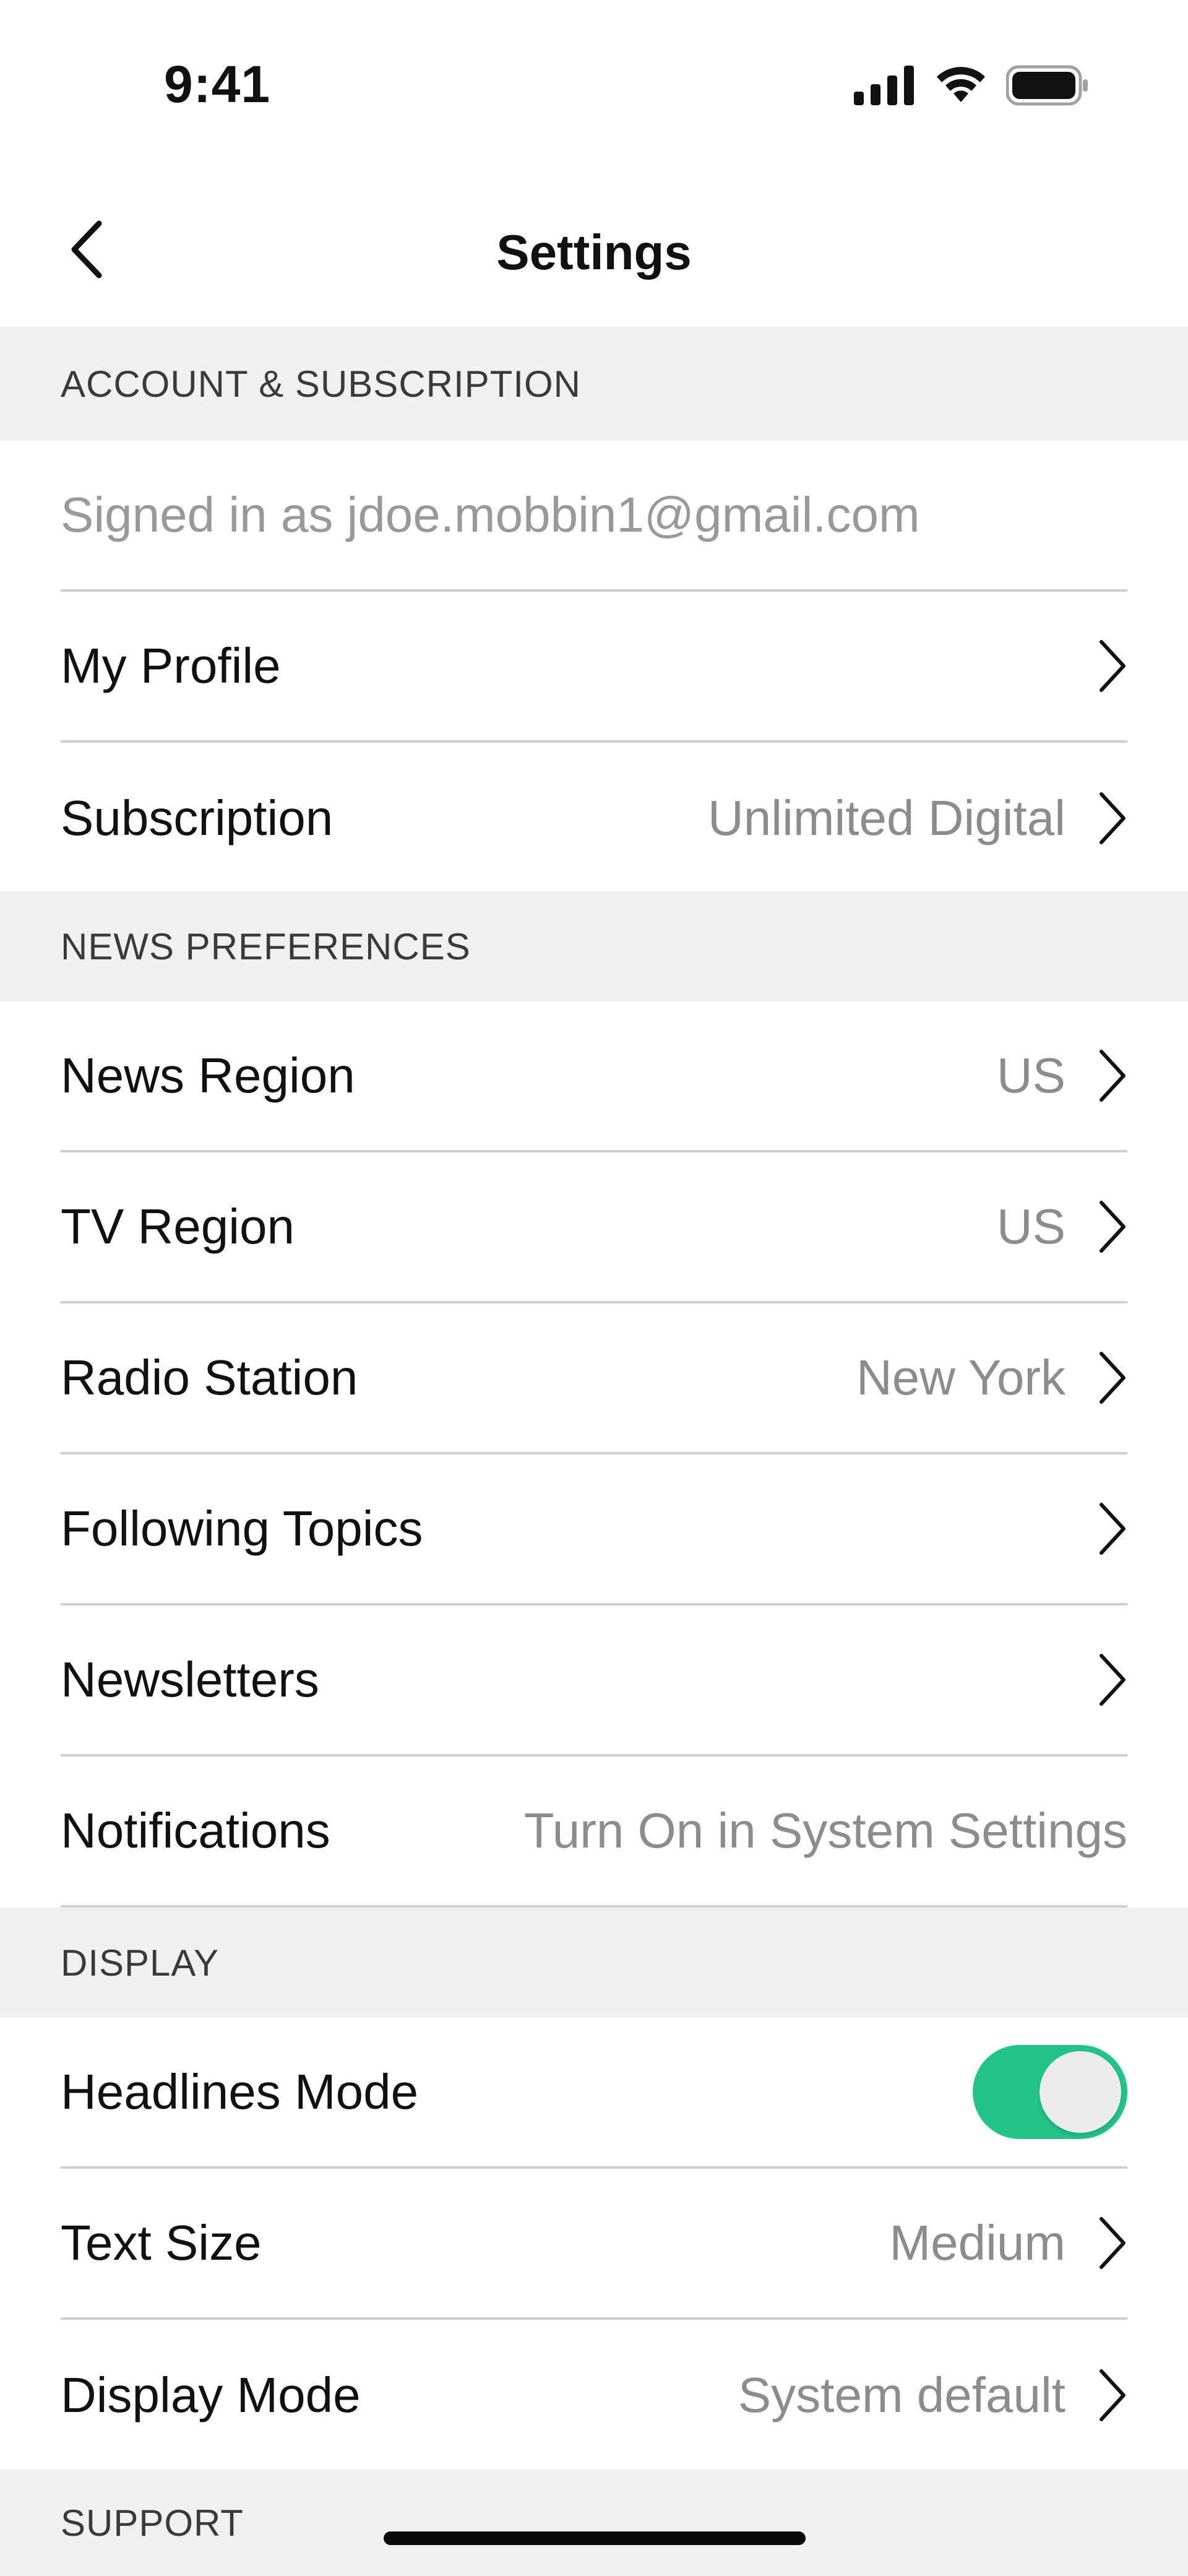 Image resolution: width=1188 pixels, height=2576 pixels. What do you see at coordinates (977, 2242) in the screenshot?
I see `text-size-value: Medium` at bounding box center [977, 2242].